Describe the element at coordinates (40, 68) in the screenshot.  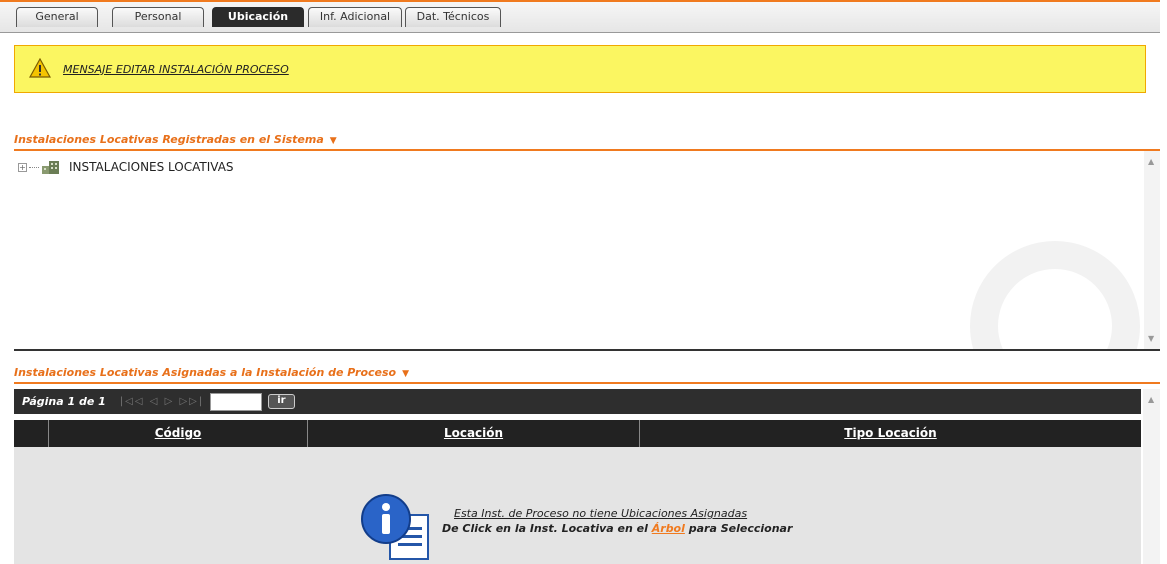
I see `warning-icon` at that location.